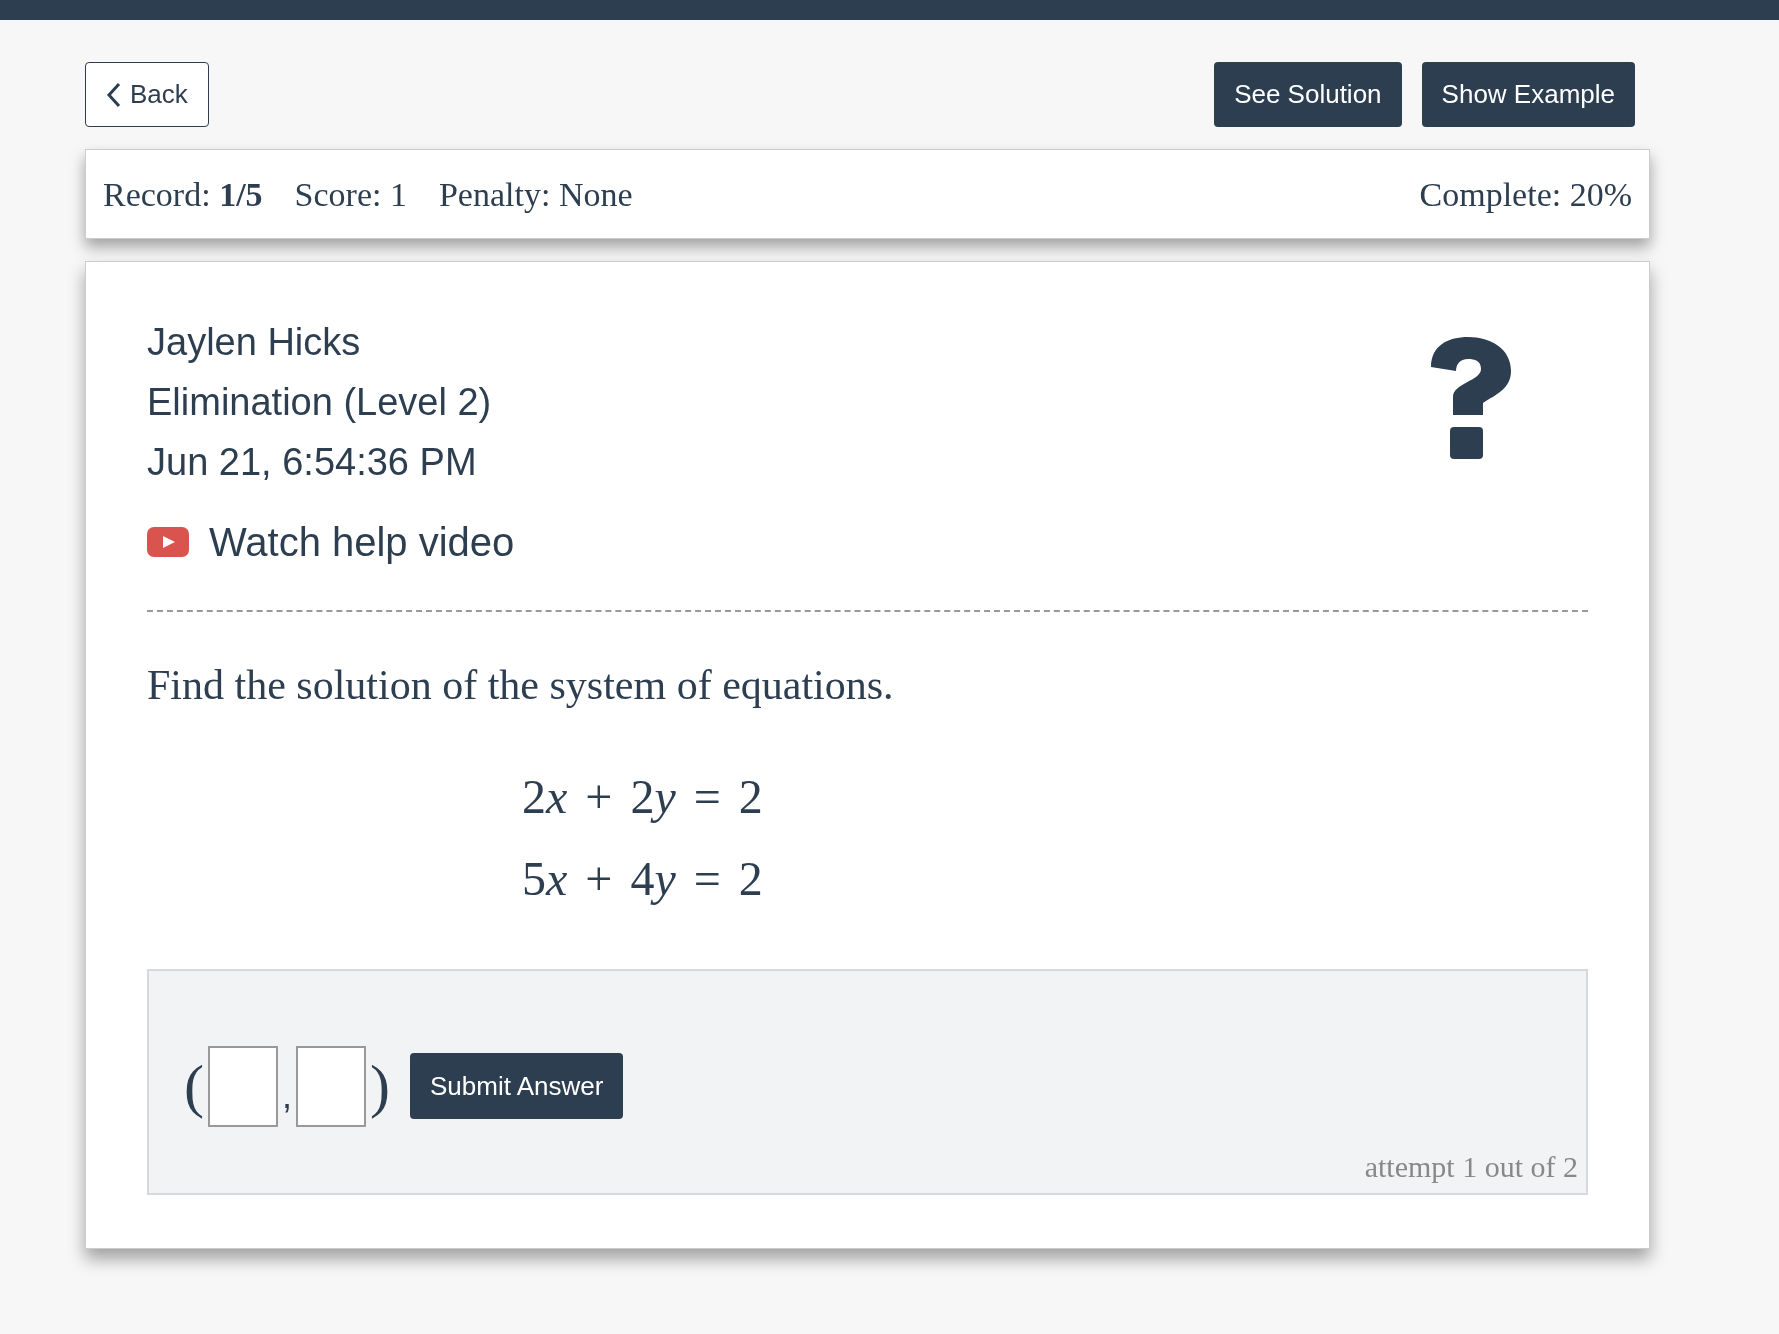 This screenshot has height=1334, width=1779. What do you see at coordinates (168, 542) in the screenshot?
I see `video-play-icon` at bounding box center [168, 542].